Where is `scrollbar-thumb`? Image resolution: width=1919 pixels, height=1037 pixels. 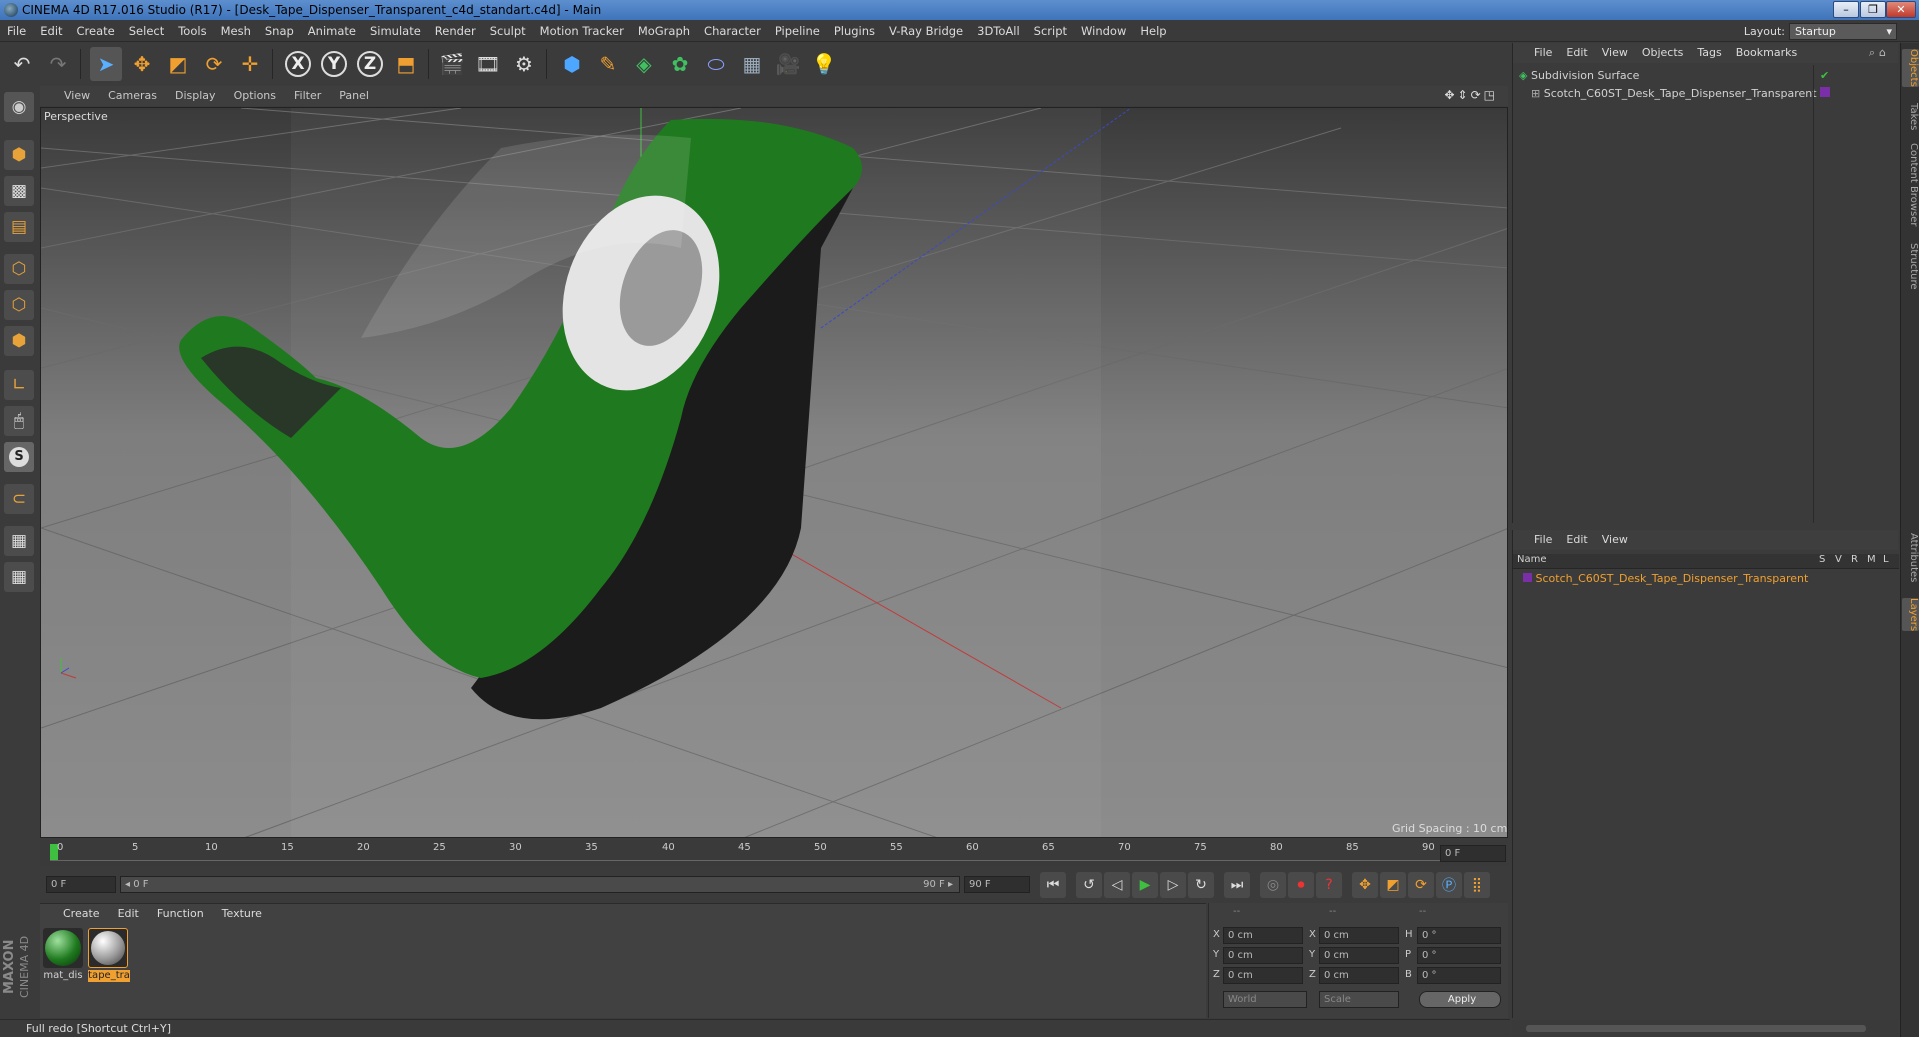
scrollbar-thumb is located at coordinates (1696, 1028).